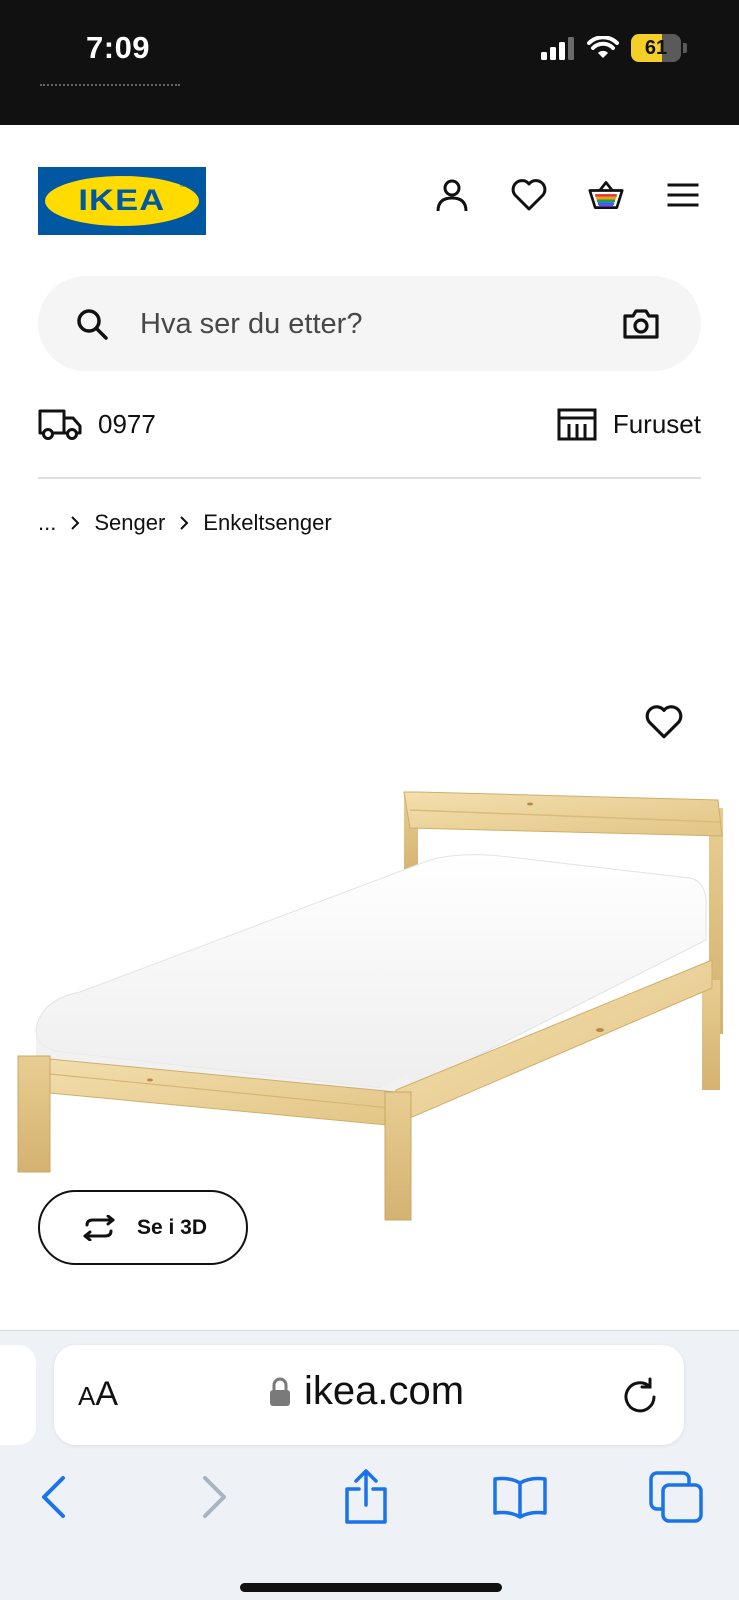  Describe the element at coordinates (384, 1391) in the screenshot. I see `url-text: ikea.com` at that location.